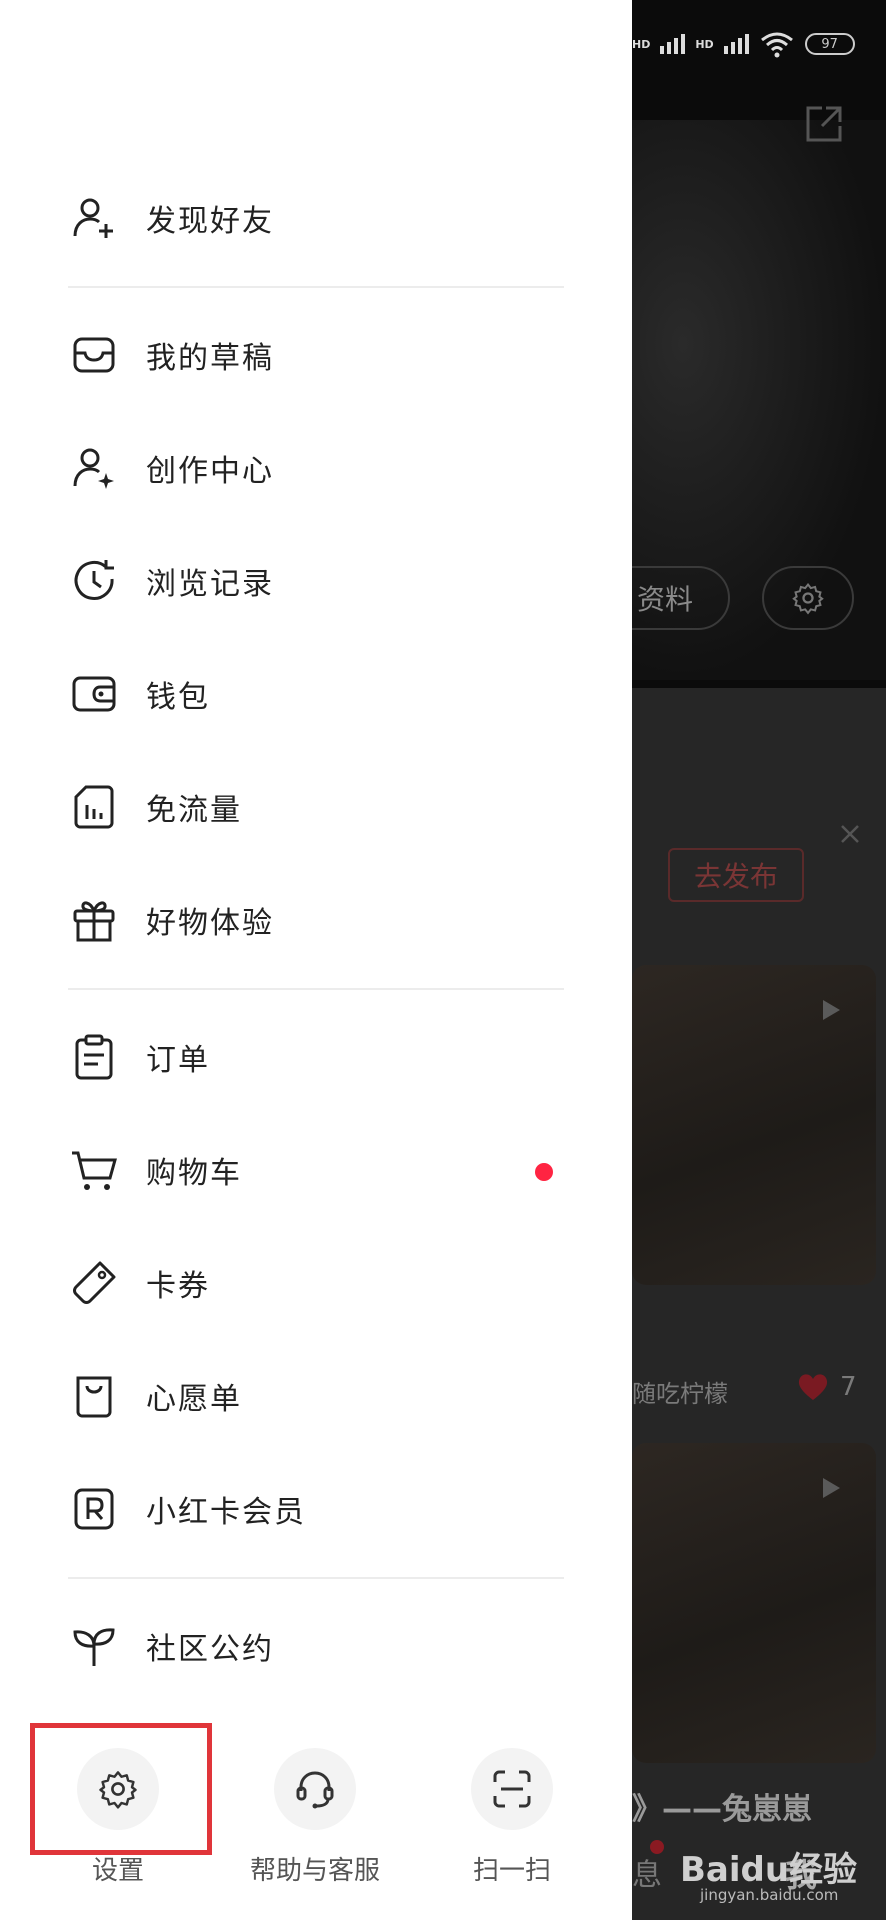 This screenshot has width=886, height=1920. What do you see at coordinates (94, 468) in the screenshot?
I see `creator-center-icon` at bounding box center [94, 468].